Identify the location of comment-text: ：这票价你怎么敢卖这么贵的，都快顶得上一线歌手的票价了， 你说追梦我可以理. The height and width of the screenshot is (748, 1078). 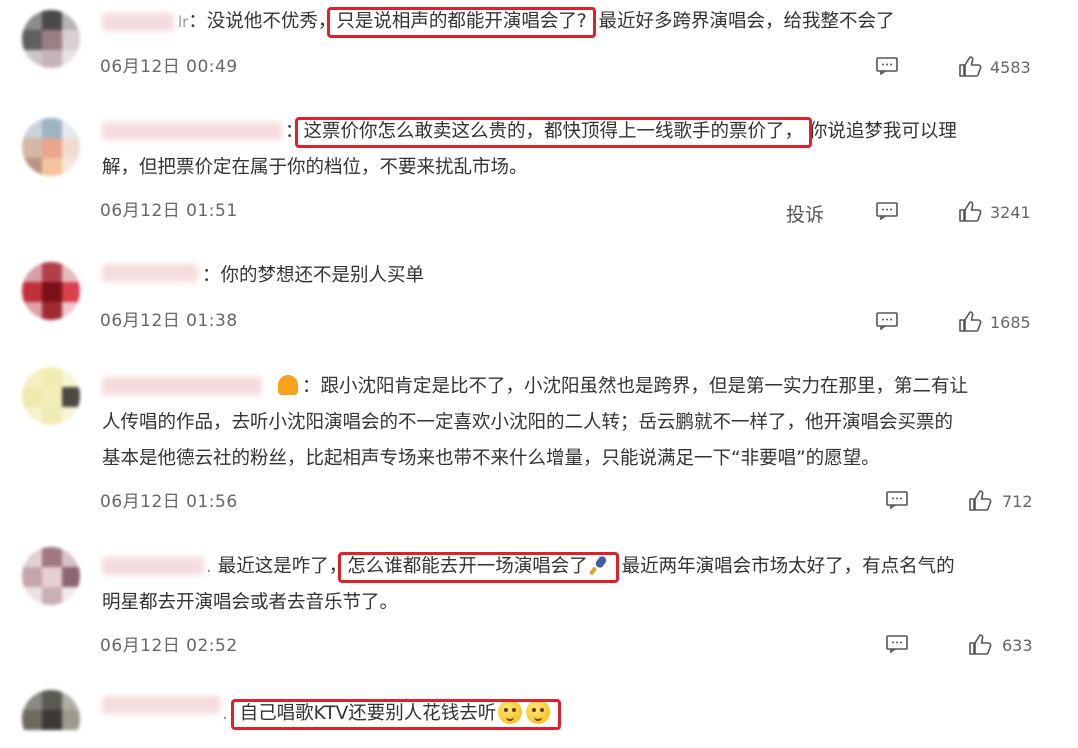
(621, 131).